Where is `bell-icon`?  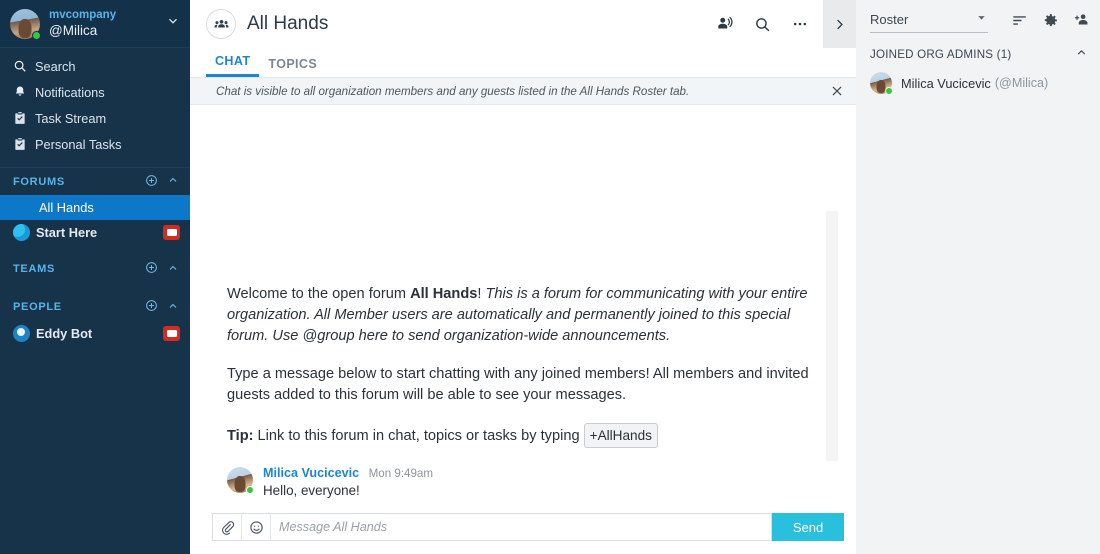 bell-icon is located at coordinates (24, 92).